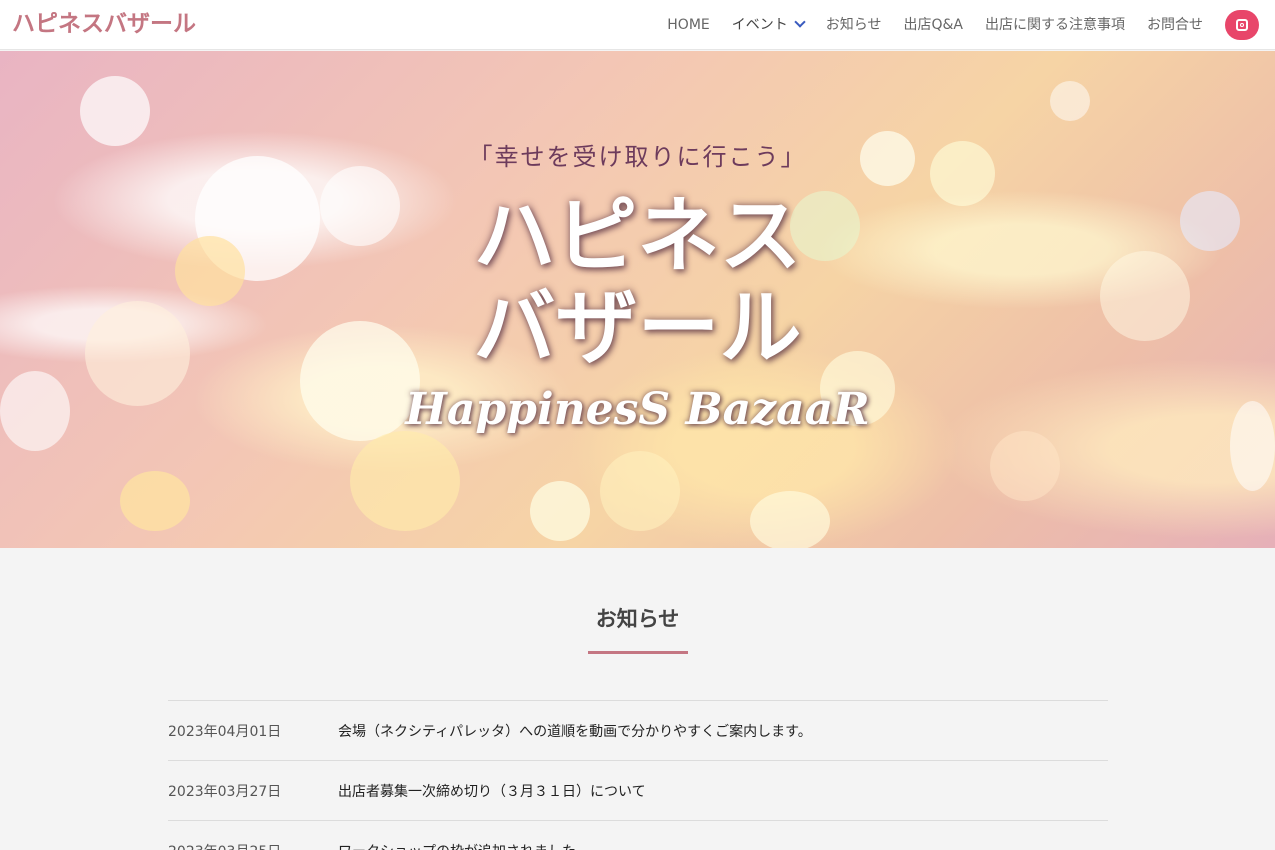  What do you see at coordinates (225, 731) in the screenshot?
I see `news-date: 2023年04月01日` at bounding box center [225, 731].